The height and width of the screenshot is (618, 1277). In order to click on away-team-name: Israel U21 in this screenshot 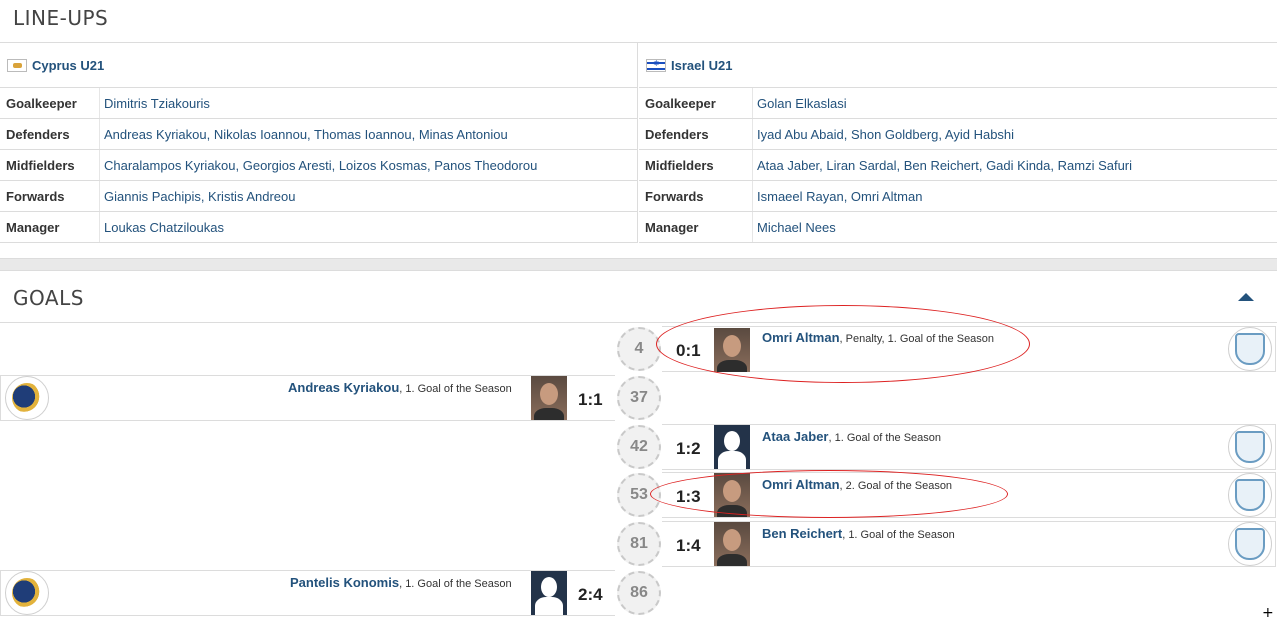, I will do `click(701, 65)`.